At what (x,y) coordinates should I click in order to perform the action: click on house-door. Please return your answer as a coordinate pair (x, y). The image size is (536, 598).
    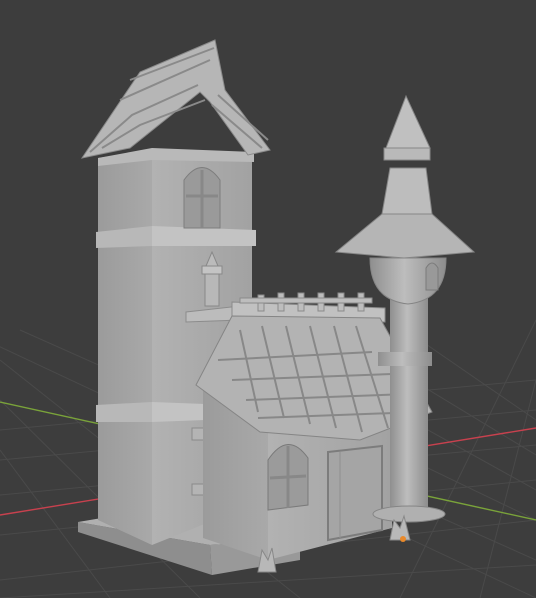
    Looking at the image, I should click on (355, 493).